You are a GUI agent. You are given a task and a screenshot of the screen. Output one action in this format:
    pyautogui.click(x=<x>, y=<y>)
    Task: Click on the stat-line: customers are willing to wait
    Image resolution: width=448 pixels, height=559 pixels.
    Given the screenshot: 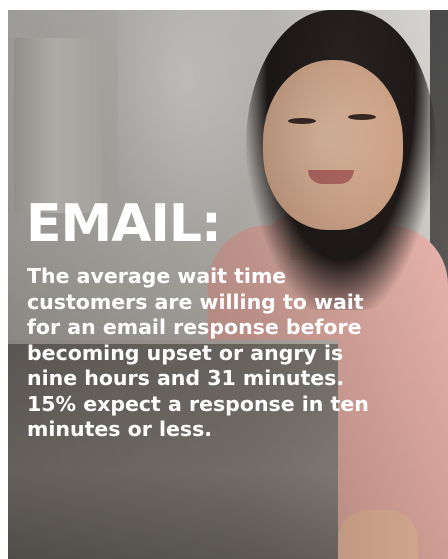 What is the action you would take?
    pyautogui.click(x=195, y=301)
    